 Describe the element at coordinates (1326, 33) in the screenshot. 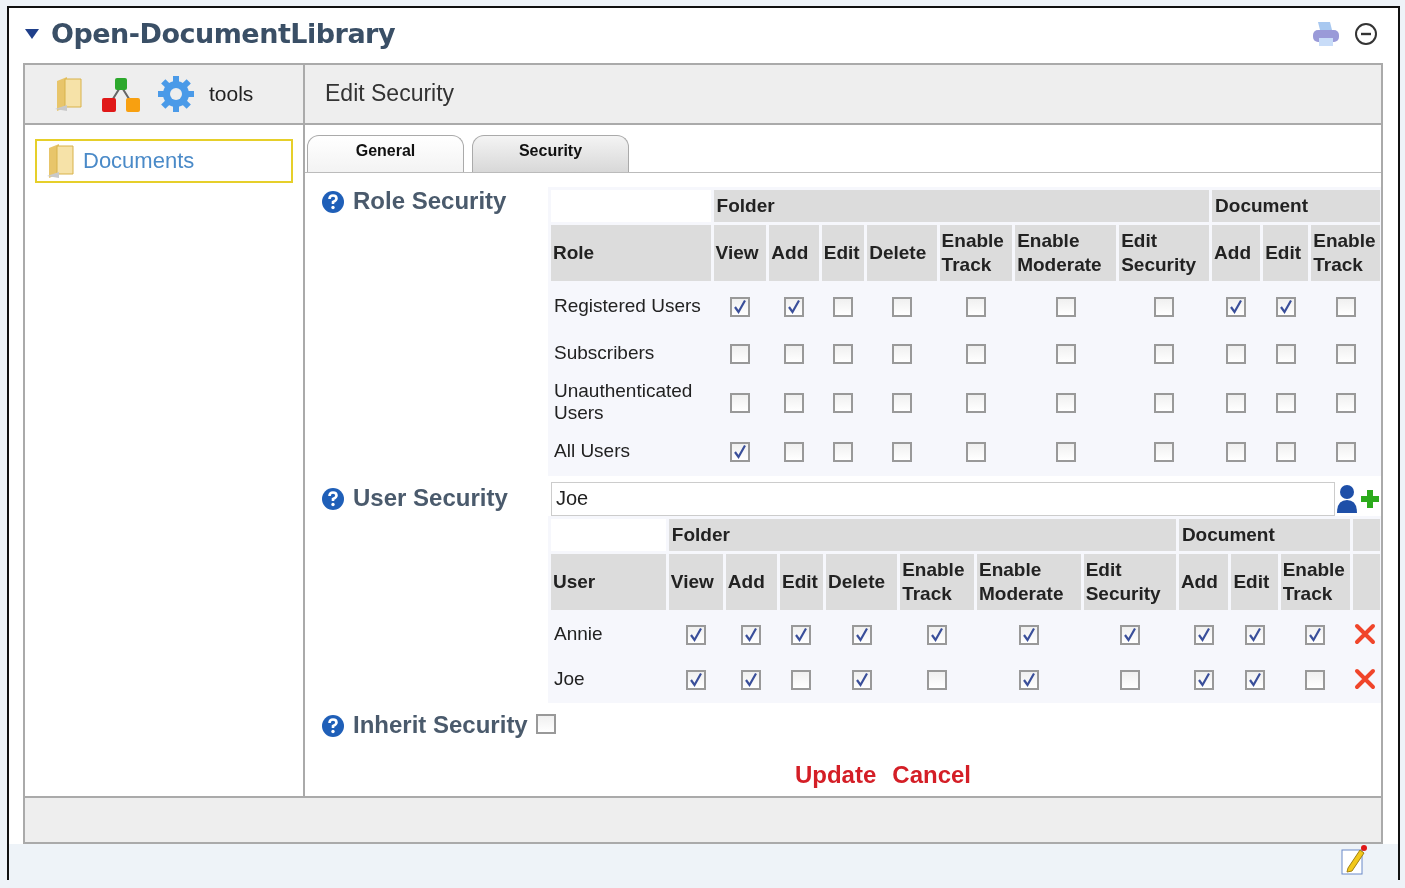

I see `printer-icon` at that location.